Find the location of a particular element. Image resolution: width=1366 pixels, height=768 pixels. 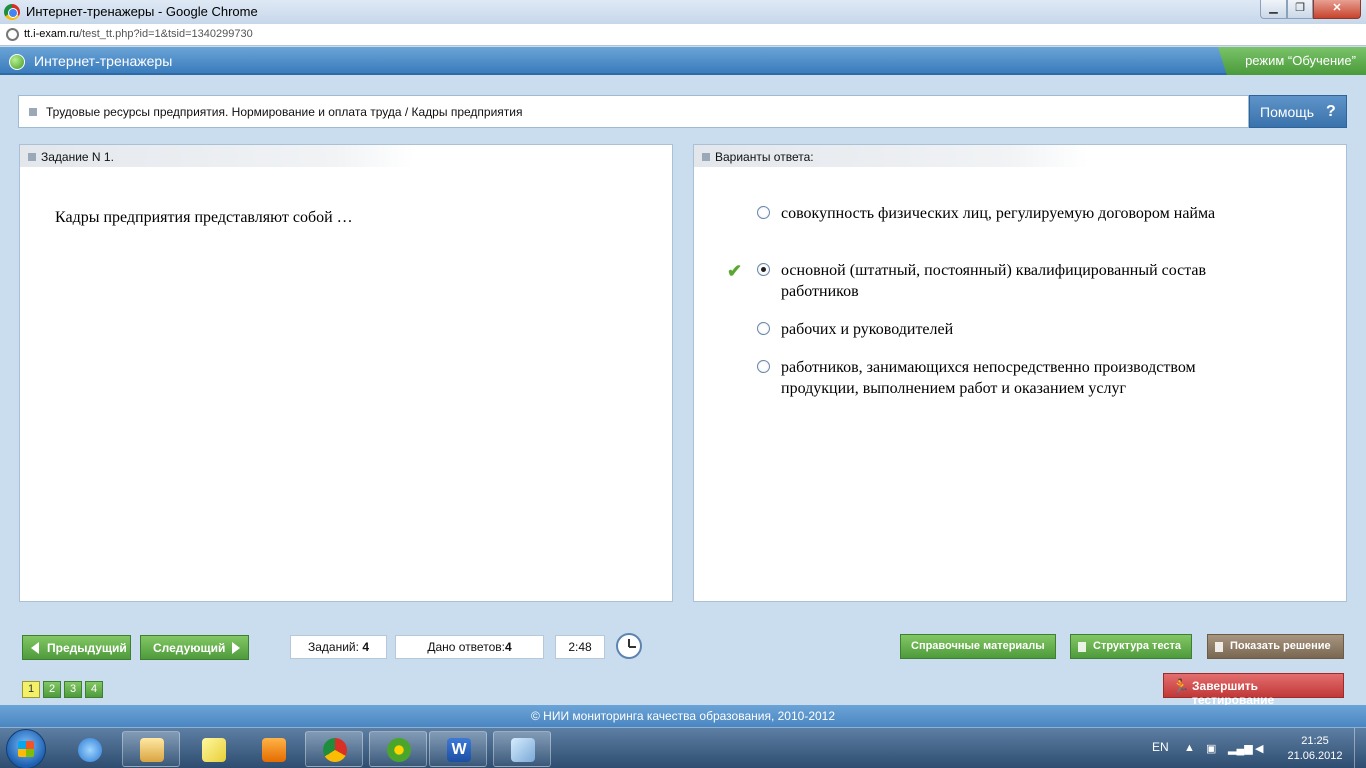

taskbar-media-player is located at coordinates (273, 749).